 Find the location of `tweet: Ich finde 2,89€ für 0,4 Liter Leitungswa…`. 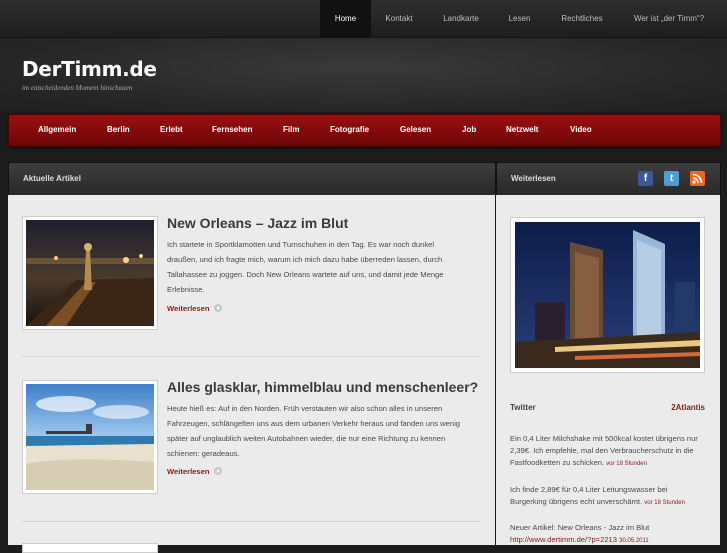

tweet: Ich finde 2,89€ für 0,4 Liter Leitungswa… is located at coordinates (608, 496).